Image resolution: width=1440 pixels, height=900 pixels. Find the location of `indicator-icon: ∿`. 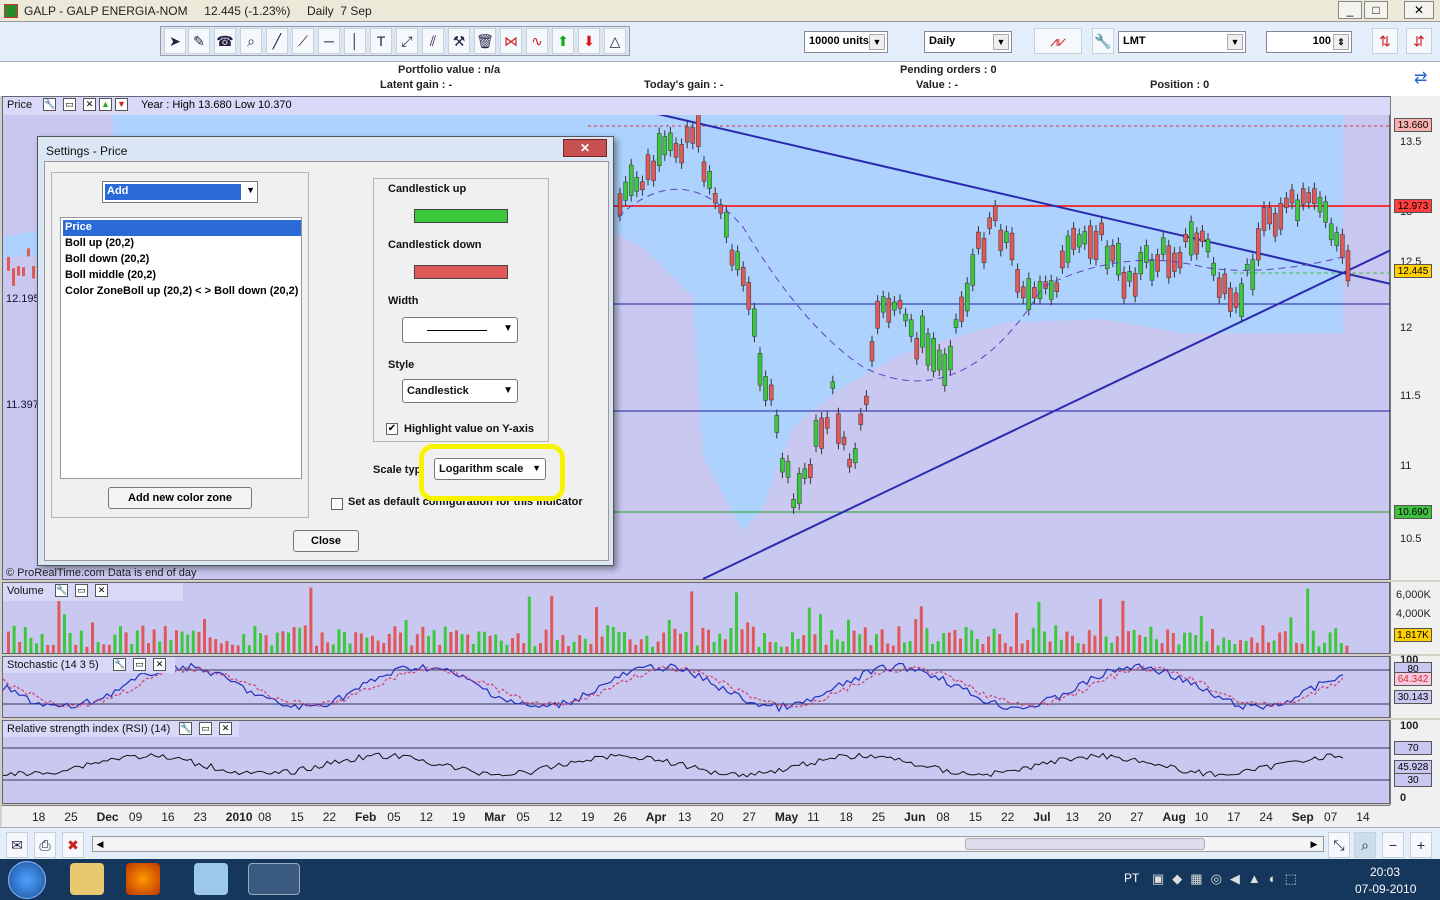

indicator-icon: ∿ is located at coordinates (537, 41).